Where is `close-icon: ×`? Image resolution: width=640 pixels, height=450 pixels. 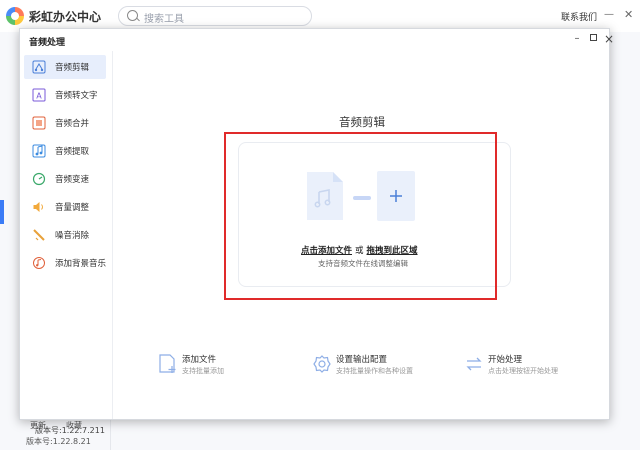
close-icon: × is located at coordinates (609, 39).